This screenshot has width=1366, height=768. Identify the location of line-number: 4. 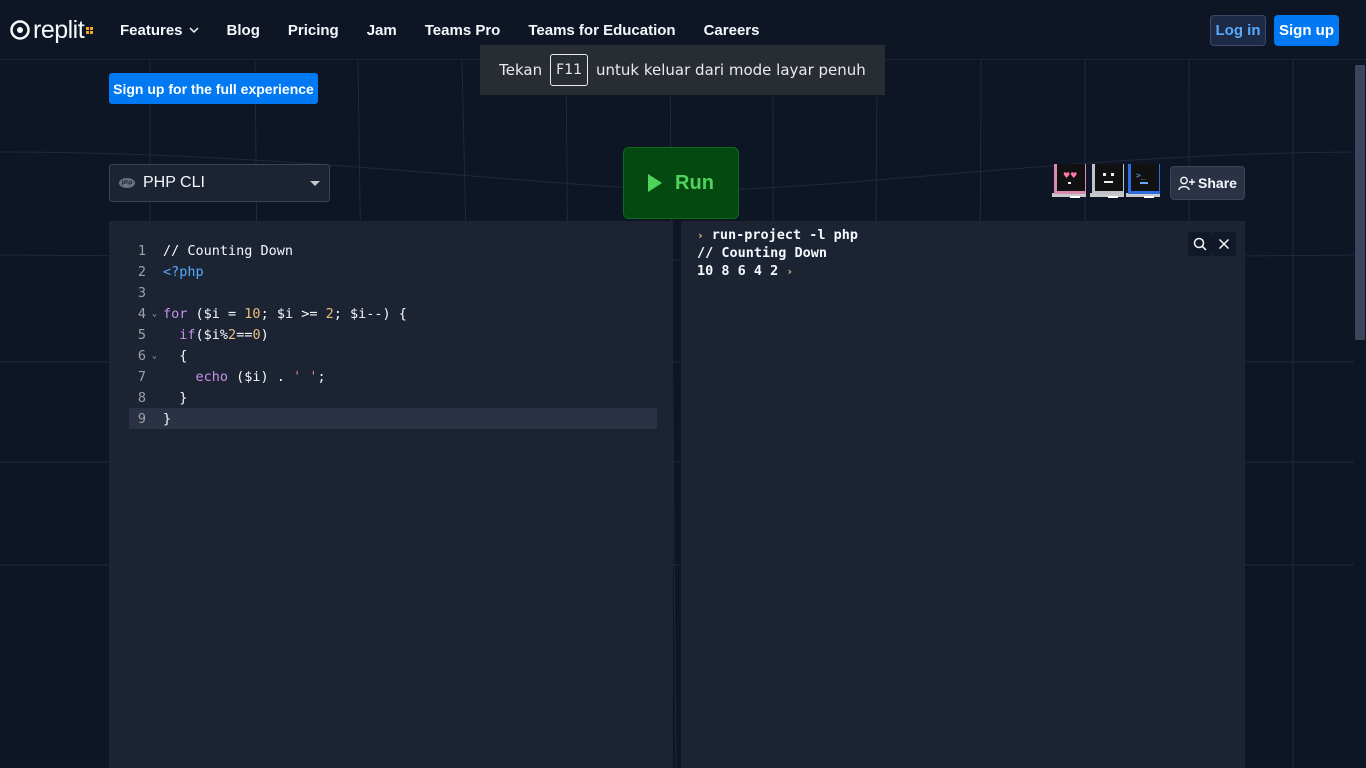
(141, 313).